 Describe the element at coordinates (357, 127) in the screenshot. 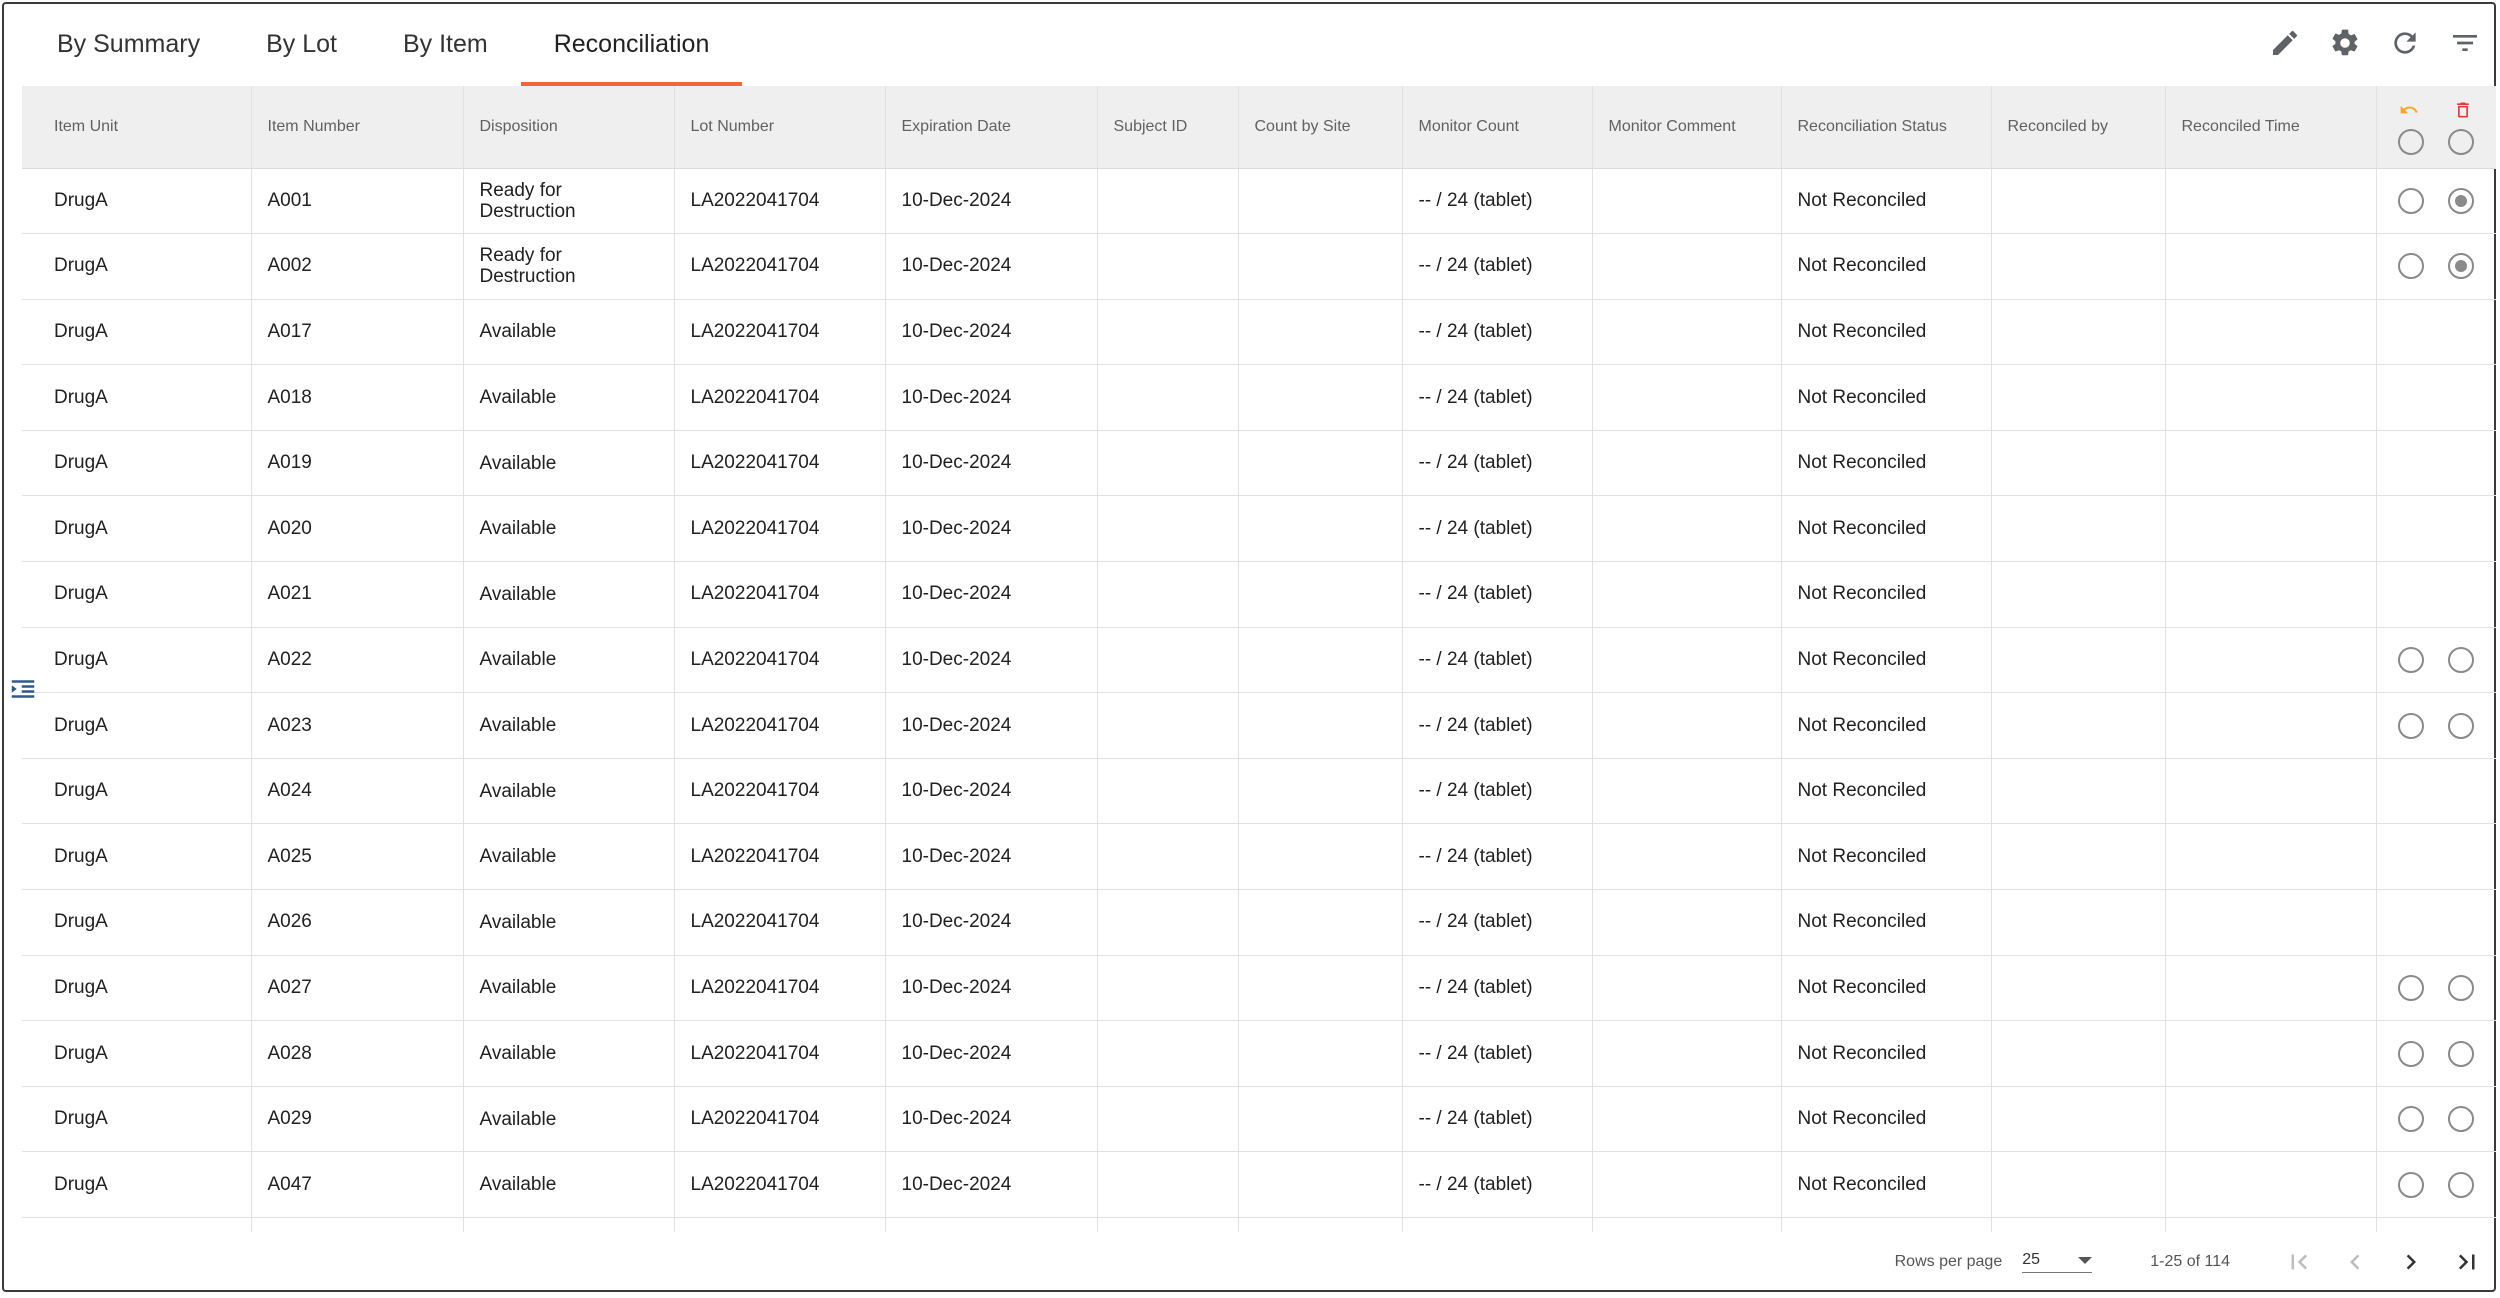

I see `col-header-item-number: Item Number` at that location.